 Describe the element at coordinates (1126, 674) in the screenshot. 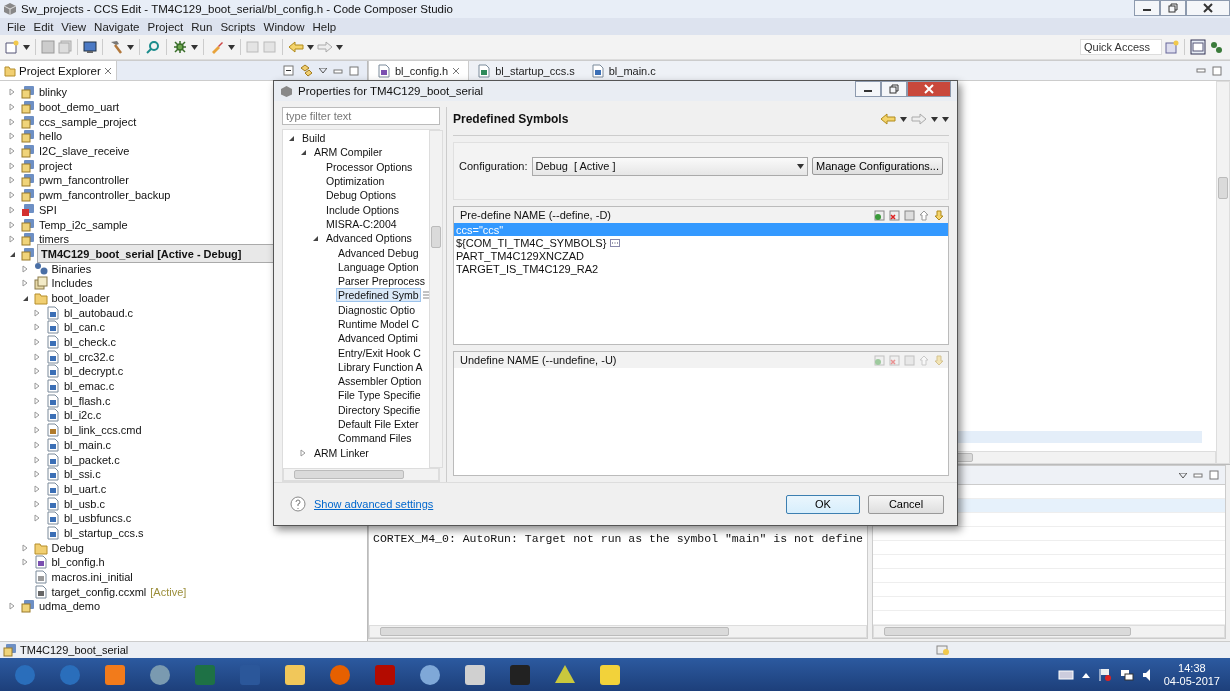

I see `network-icon` at that location.